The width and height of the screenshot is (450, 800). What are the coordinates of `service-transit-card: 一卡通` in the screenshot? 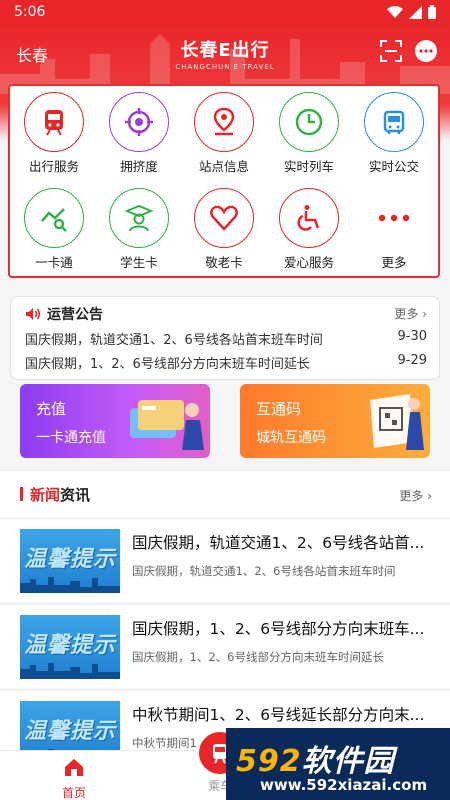 It's located at (54, 233).